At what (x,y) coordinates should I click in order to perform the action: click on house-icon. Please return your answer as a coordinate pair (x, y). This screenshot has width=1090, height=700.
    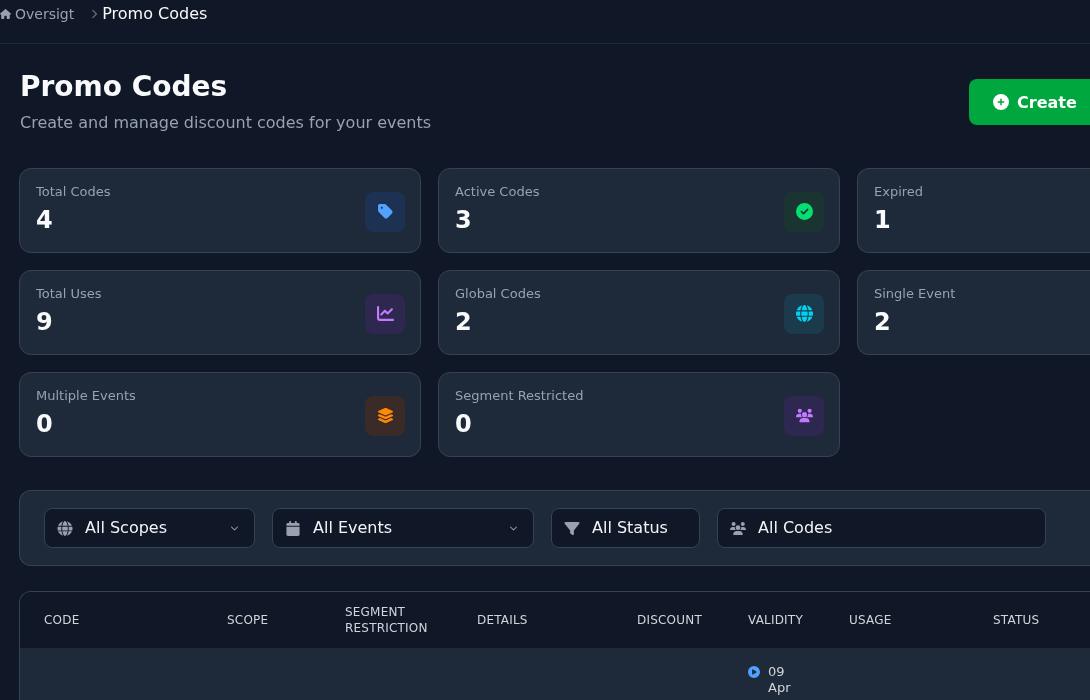
    Looking at the image, I should click on (5, 13).